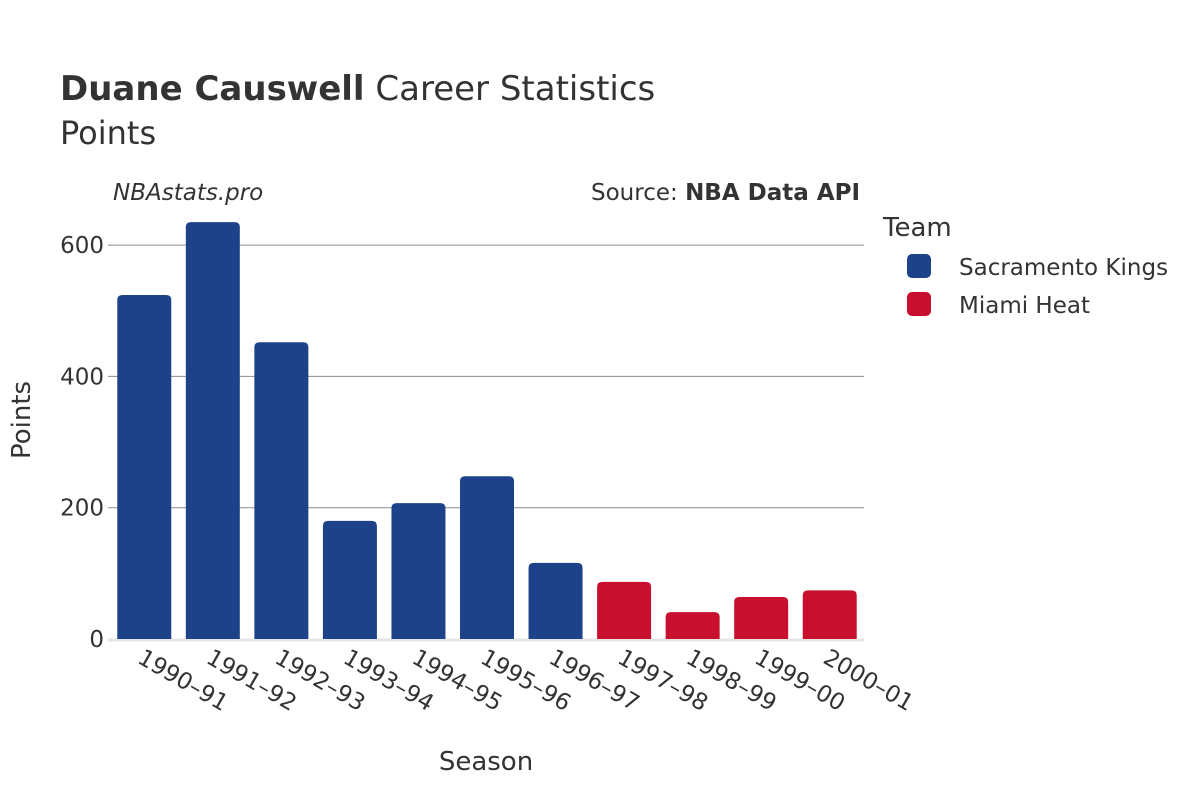  What do you see at coordinates (96, 640) in the screenshot?
I see `y-tick-label: 0` at bounding box center [96, 640].